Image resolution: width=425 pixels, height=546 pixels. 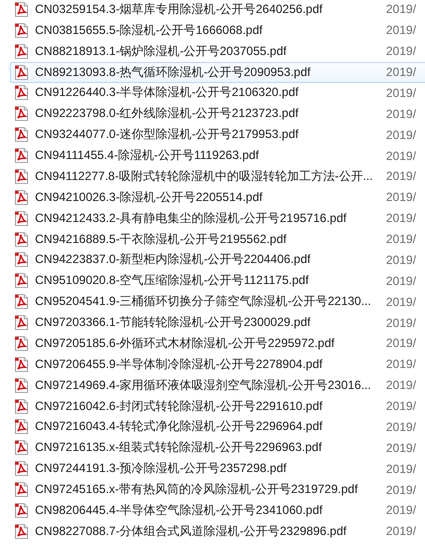 I want to click on file-row: CN97216042.6-封闭式转轮除湿机-公开号2291610.pdf 2019/, so click(x=217, y=406).